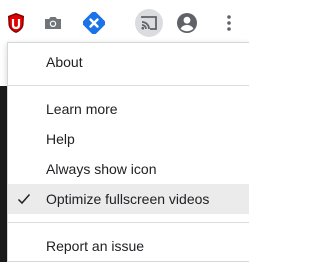 Image resolution: width=320 pixels, height=262 pixels. What do you see at coordinates (3, 174) in the screenshot?
I see `page-content-background` at bounding box center [3, 174].